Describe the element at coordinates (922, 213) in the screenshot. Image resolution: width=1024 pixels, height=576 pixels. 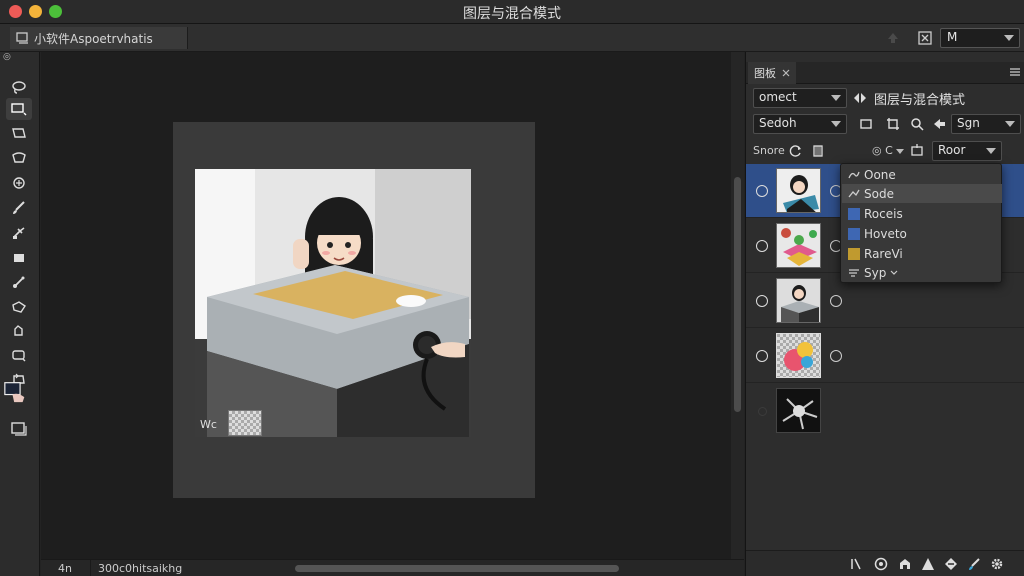
I see `dropdown-item: Roceis` at that location.